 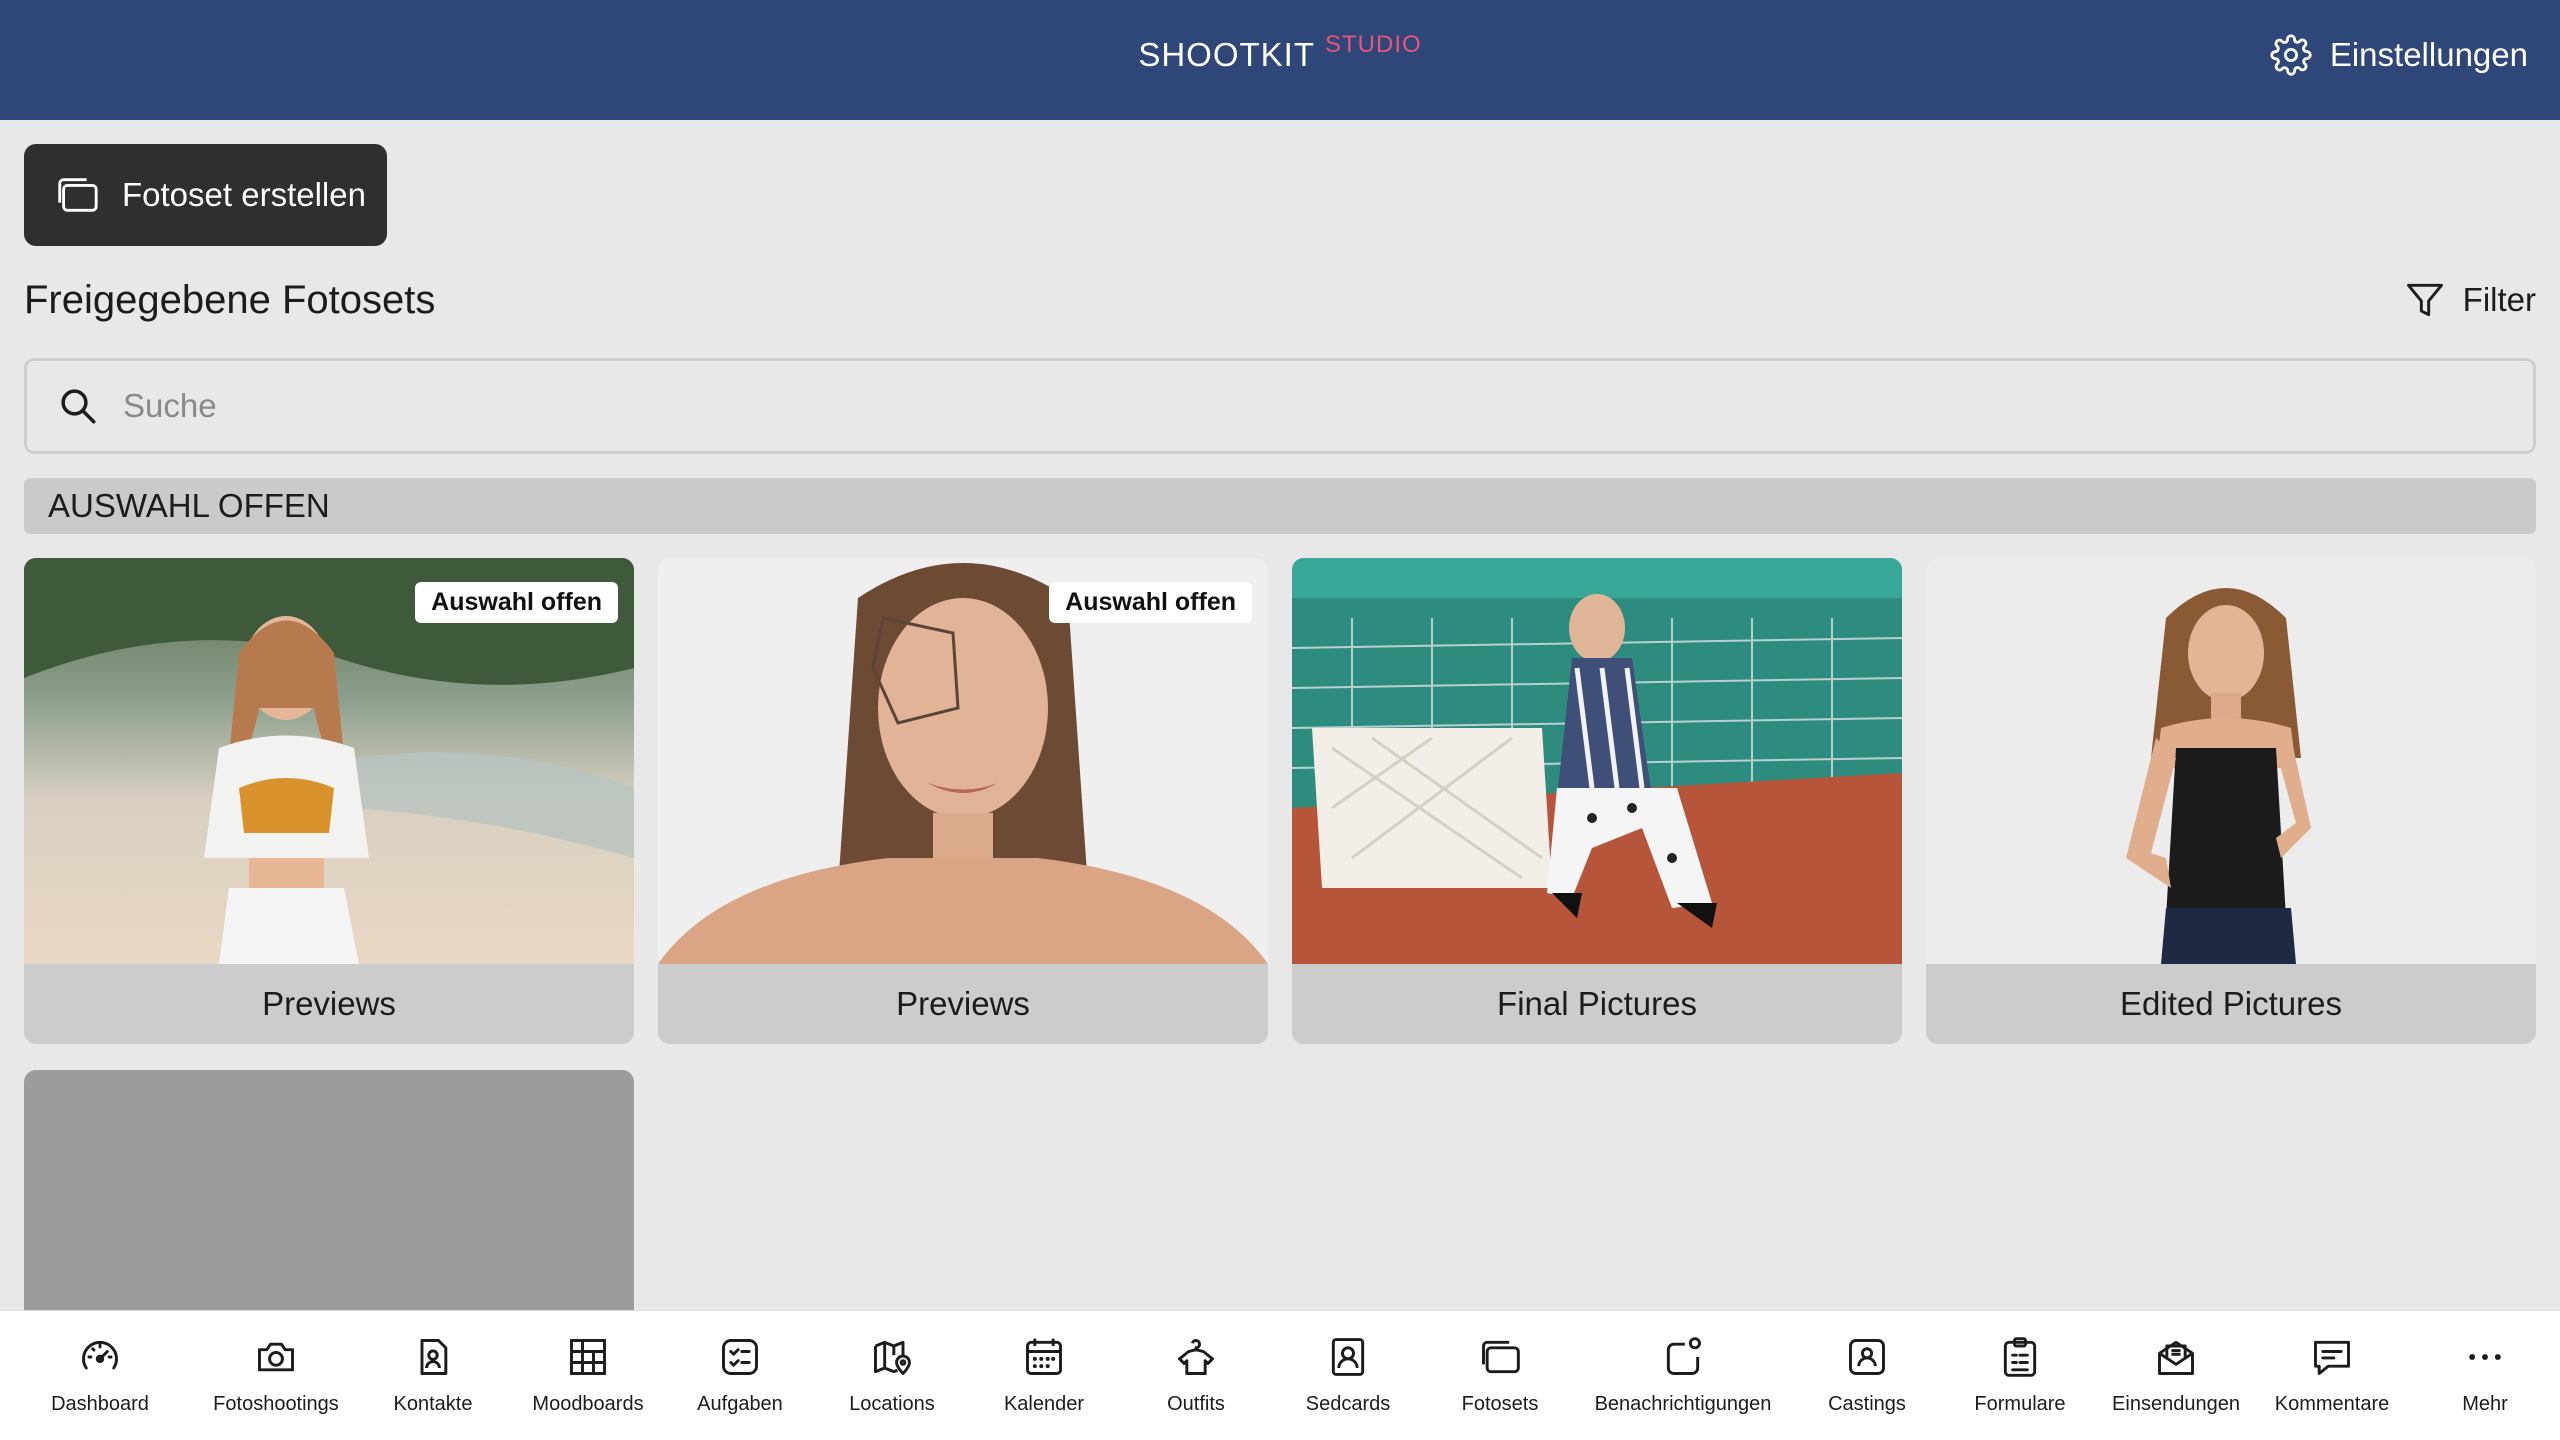 I want to click on camera-icon, so click(x=276, y=1357).